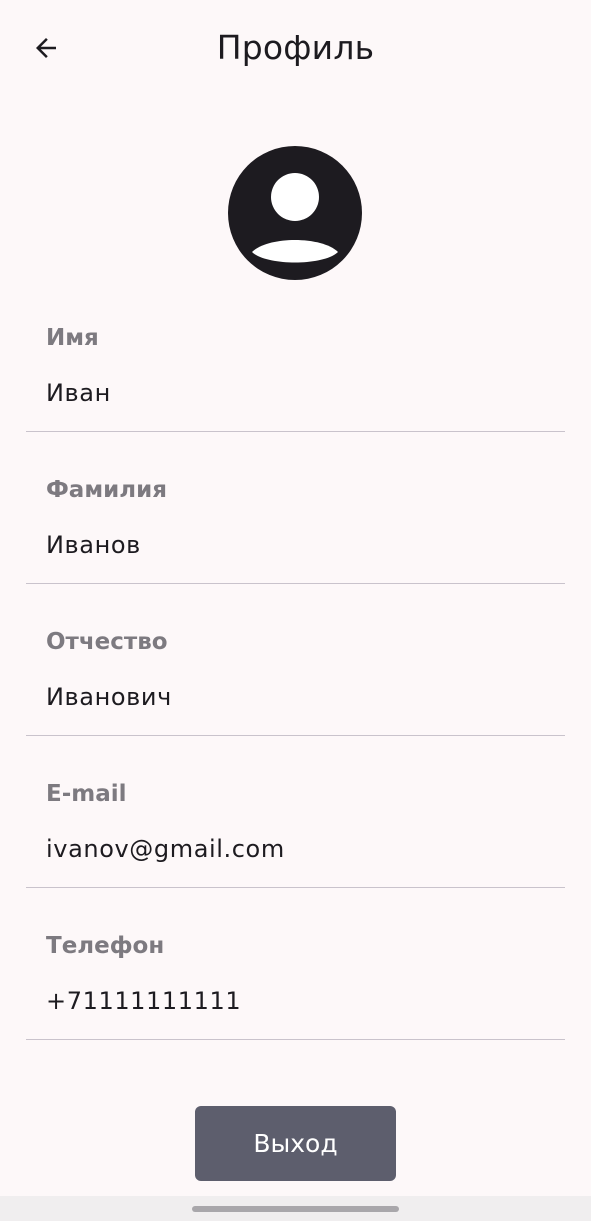 The image size is (591, 1221). I want to click on avatar, so click(295, 213).